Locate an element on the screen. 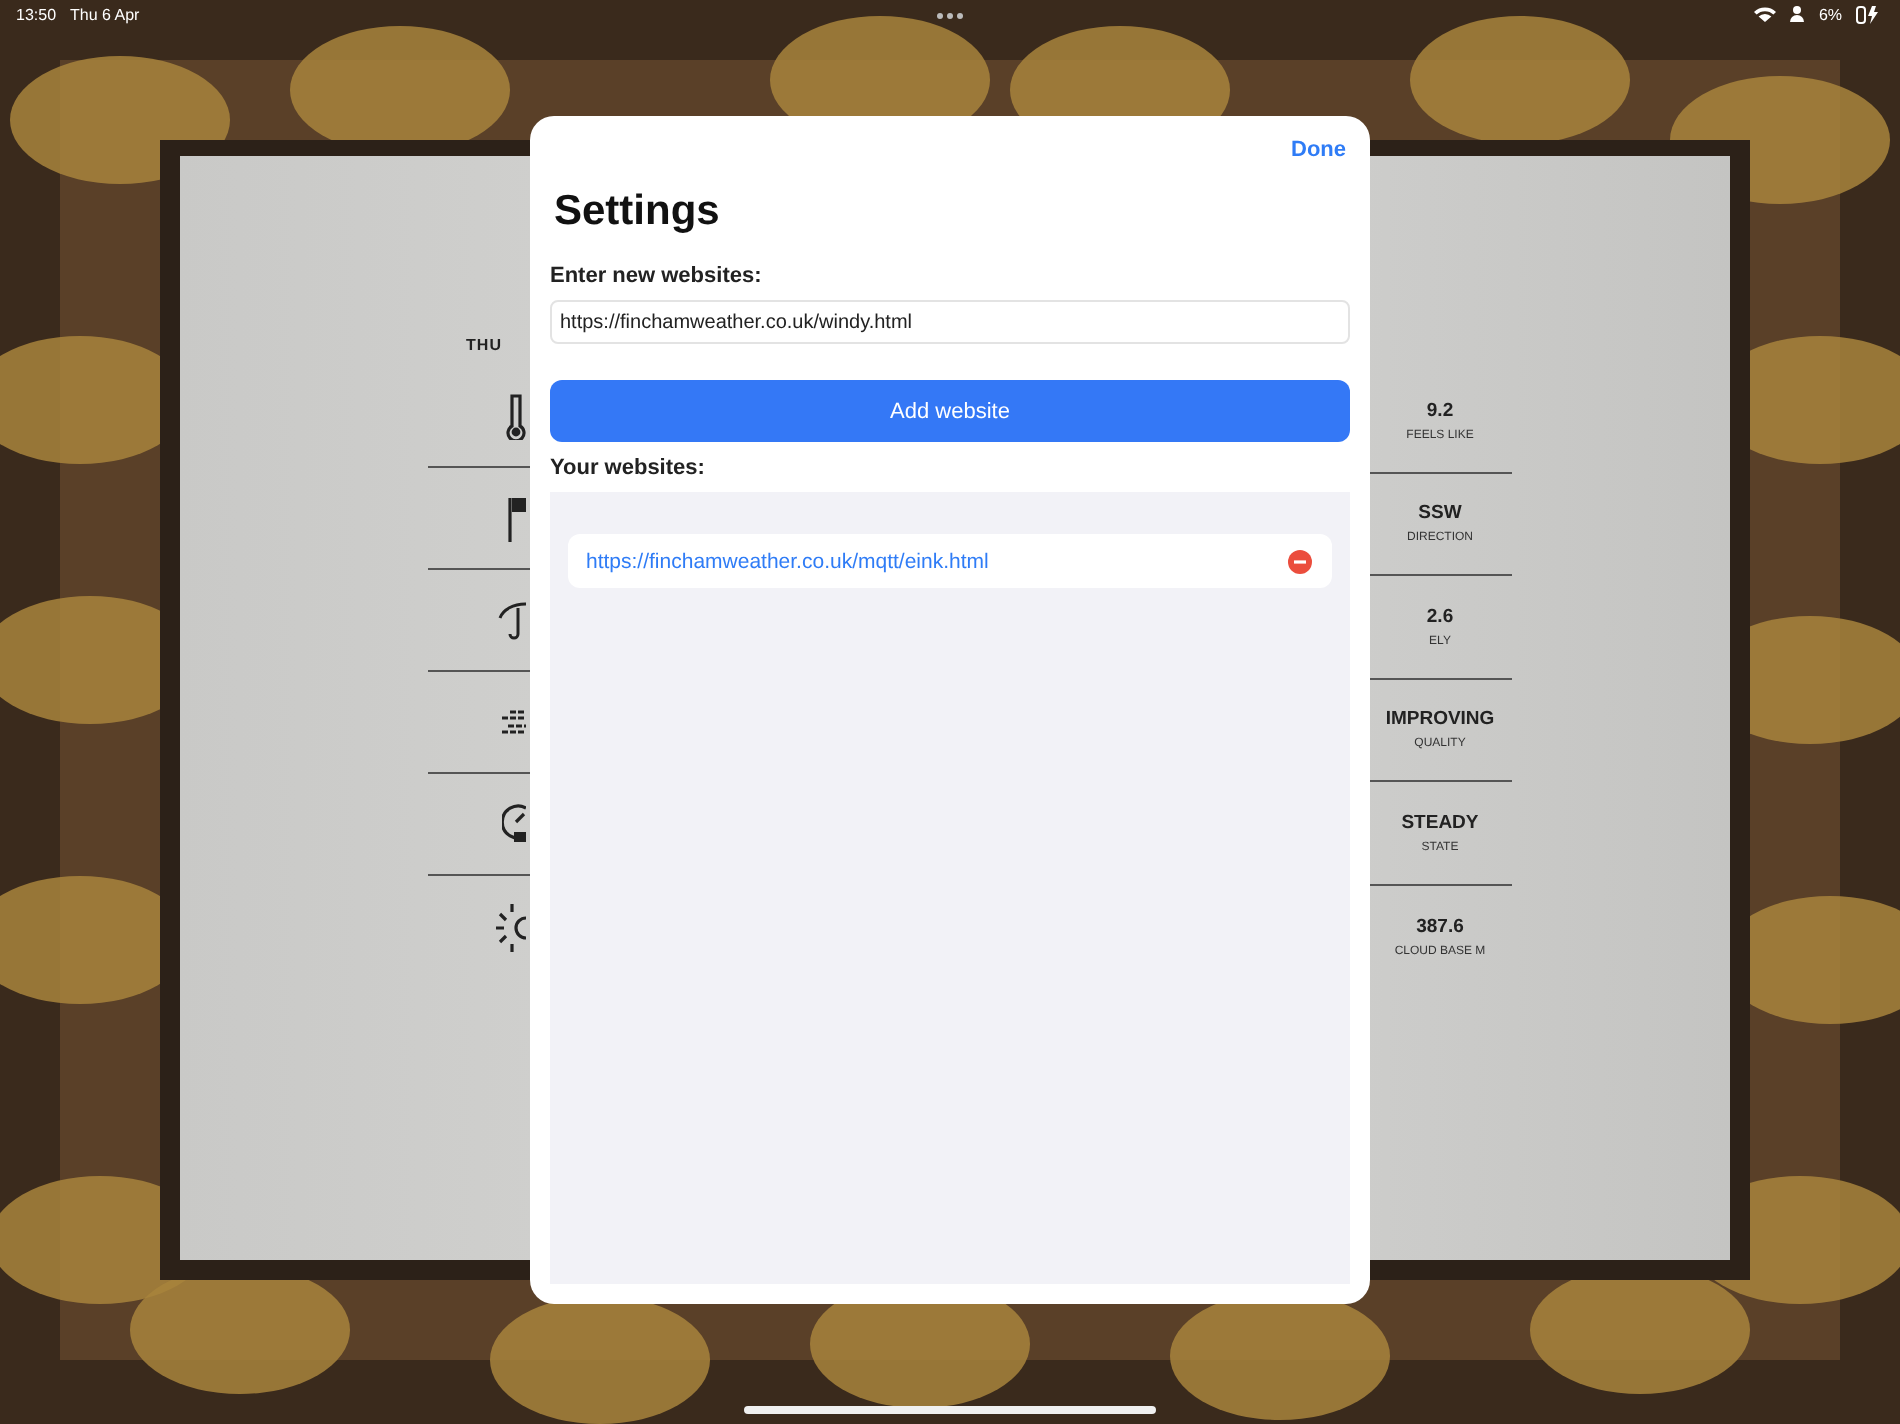 Image resolution: width=1900 pixels, height=1424 pixels. reading-value: STEADY is located at coordinates (1440, 822).